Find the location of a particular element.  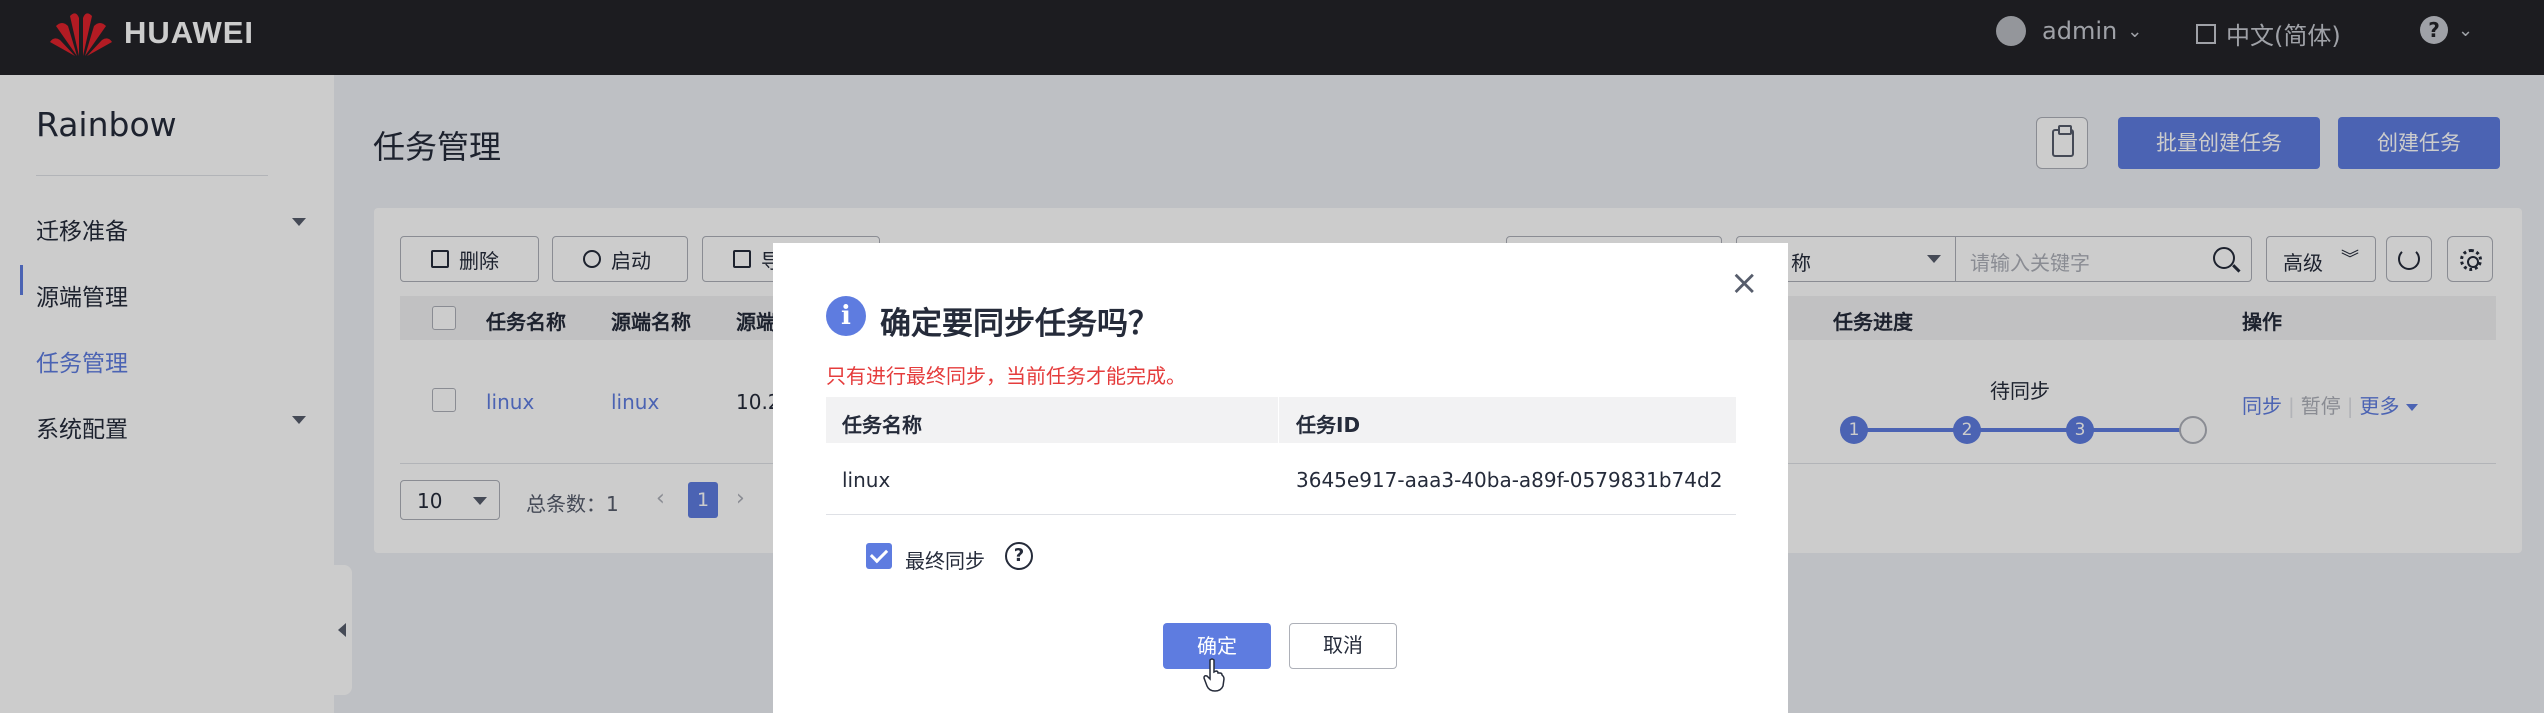

dialog-task-name: linux is located at coordinates (866, 480).